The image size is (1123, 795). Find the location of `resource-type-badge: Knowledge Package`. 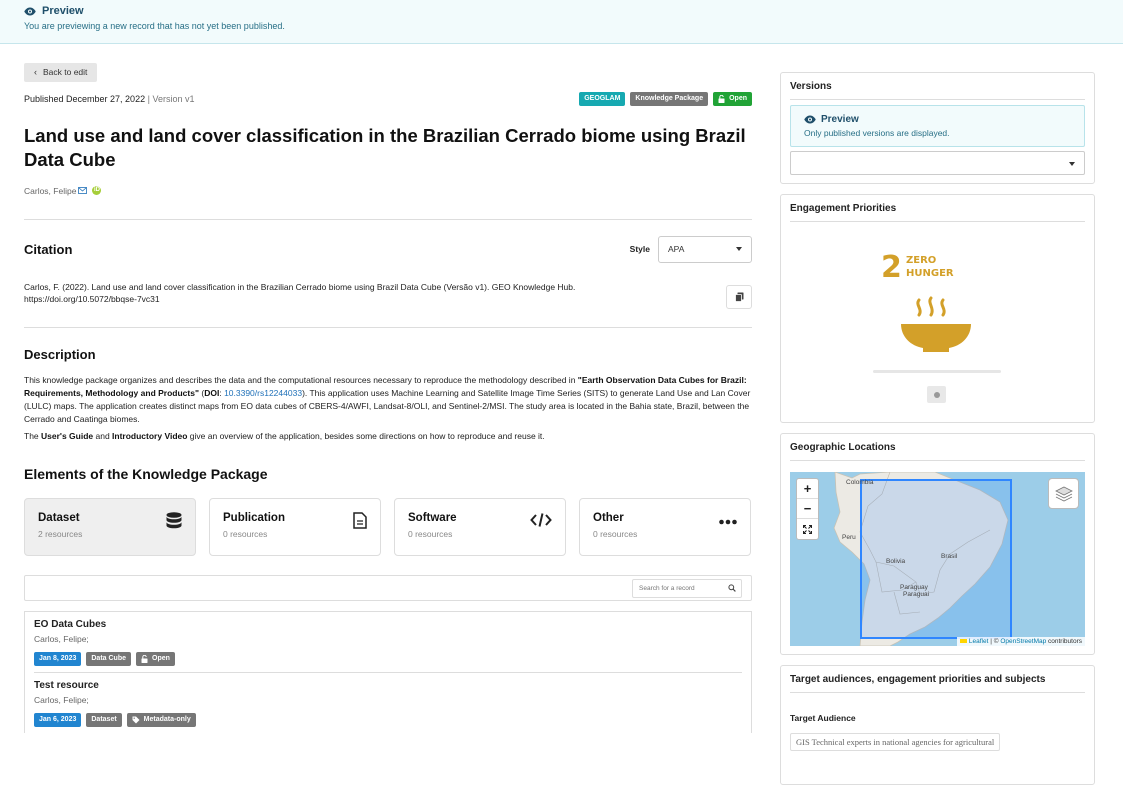

resource-type-badge: Knowledge Package is located at coordinates (669, 98).